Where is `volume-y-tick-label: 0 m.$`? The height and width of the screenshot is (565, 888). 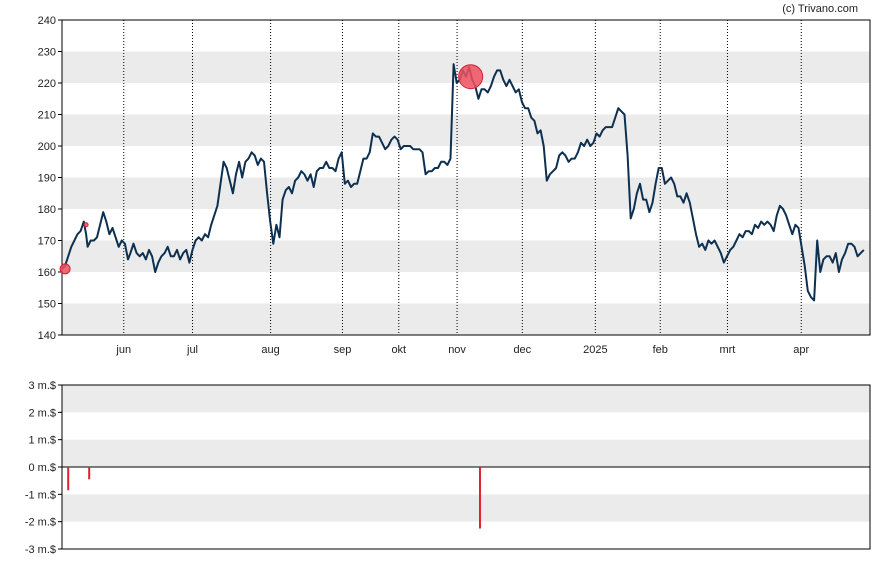 volume-y-tick-label: 0 m.$ is located at coordinates (42, 468).